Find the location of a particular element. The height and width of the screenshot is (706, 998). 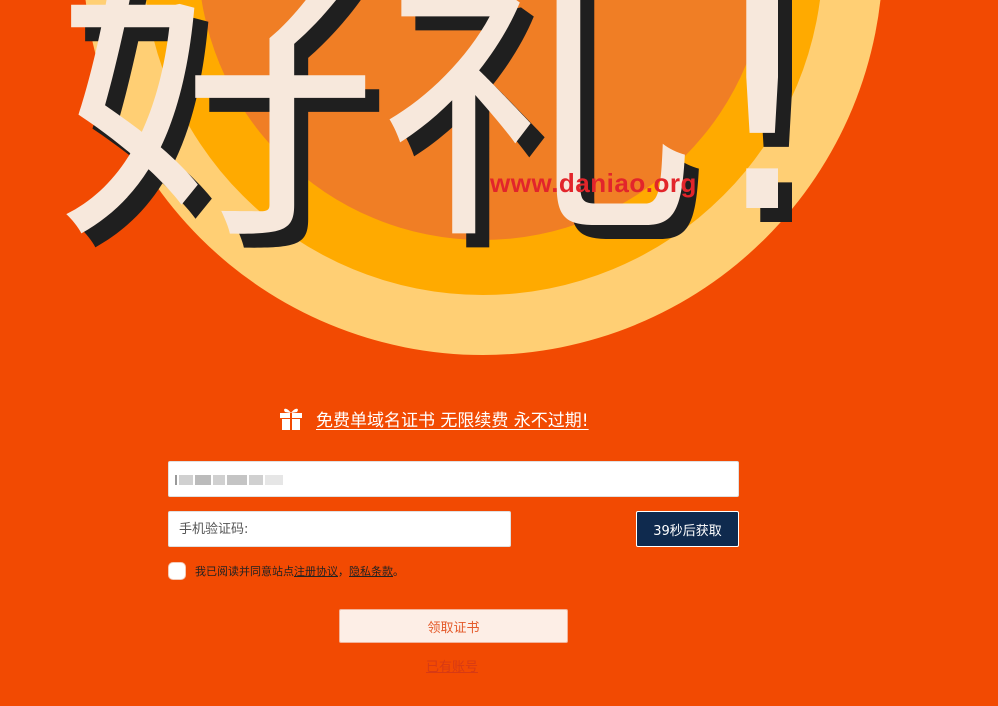

promo-banner: 免费单域名证书 无限续费 永不过期! is located at coordinates (433, 418).